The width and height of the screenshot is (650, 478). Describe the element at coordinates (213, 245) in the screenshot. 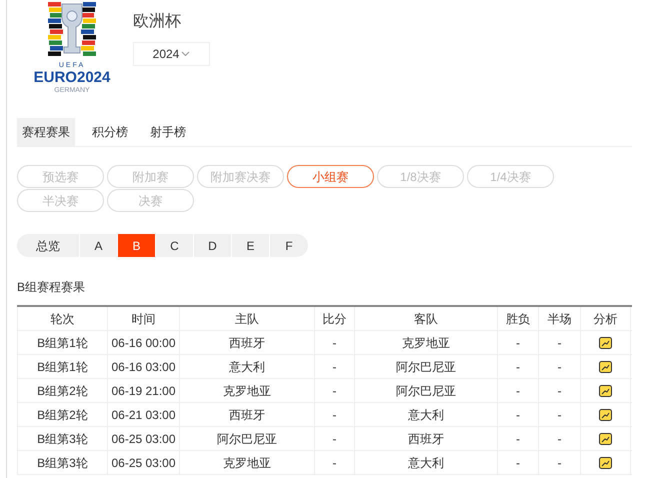

I see `group-tab: D` at that location.